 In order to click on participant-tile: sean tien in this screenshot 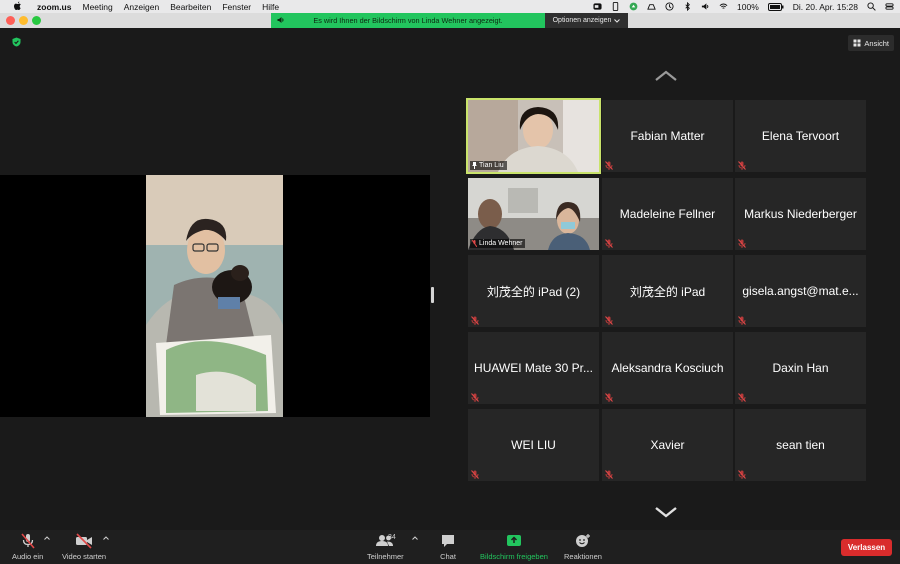, I will do `click(800, 445)`.